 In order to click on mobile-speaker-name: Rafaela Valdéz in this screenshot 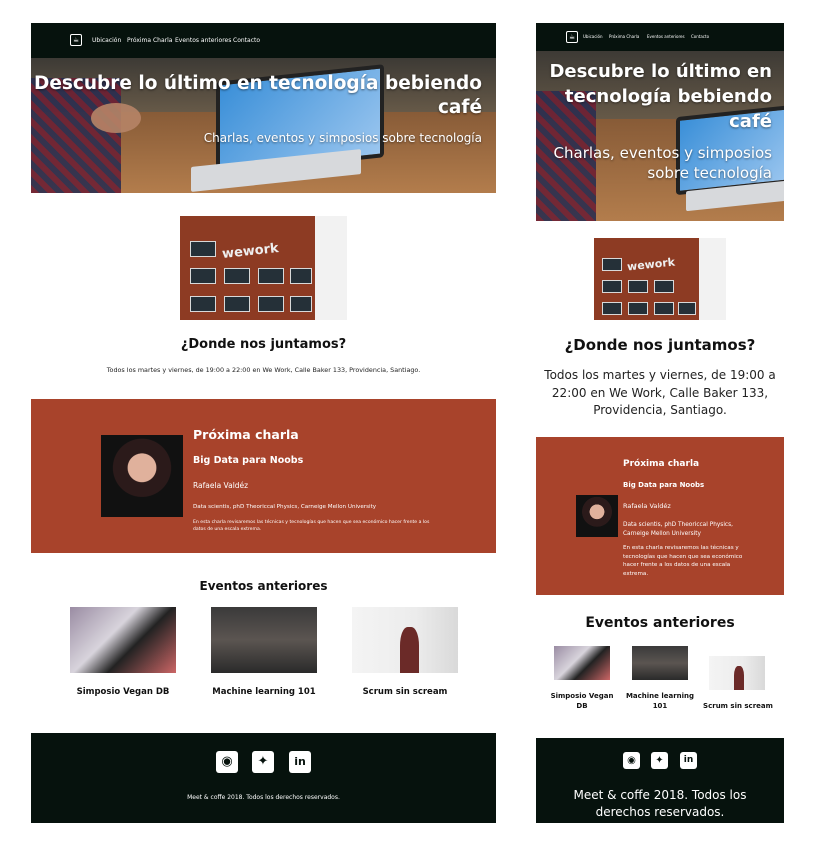, I will do `click(647, 506)`.